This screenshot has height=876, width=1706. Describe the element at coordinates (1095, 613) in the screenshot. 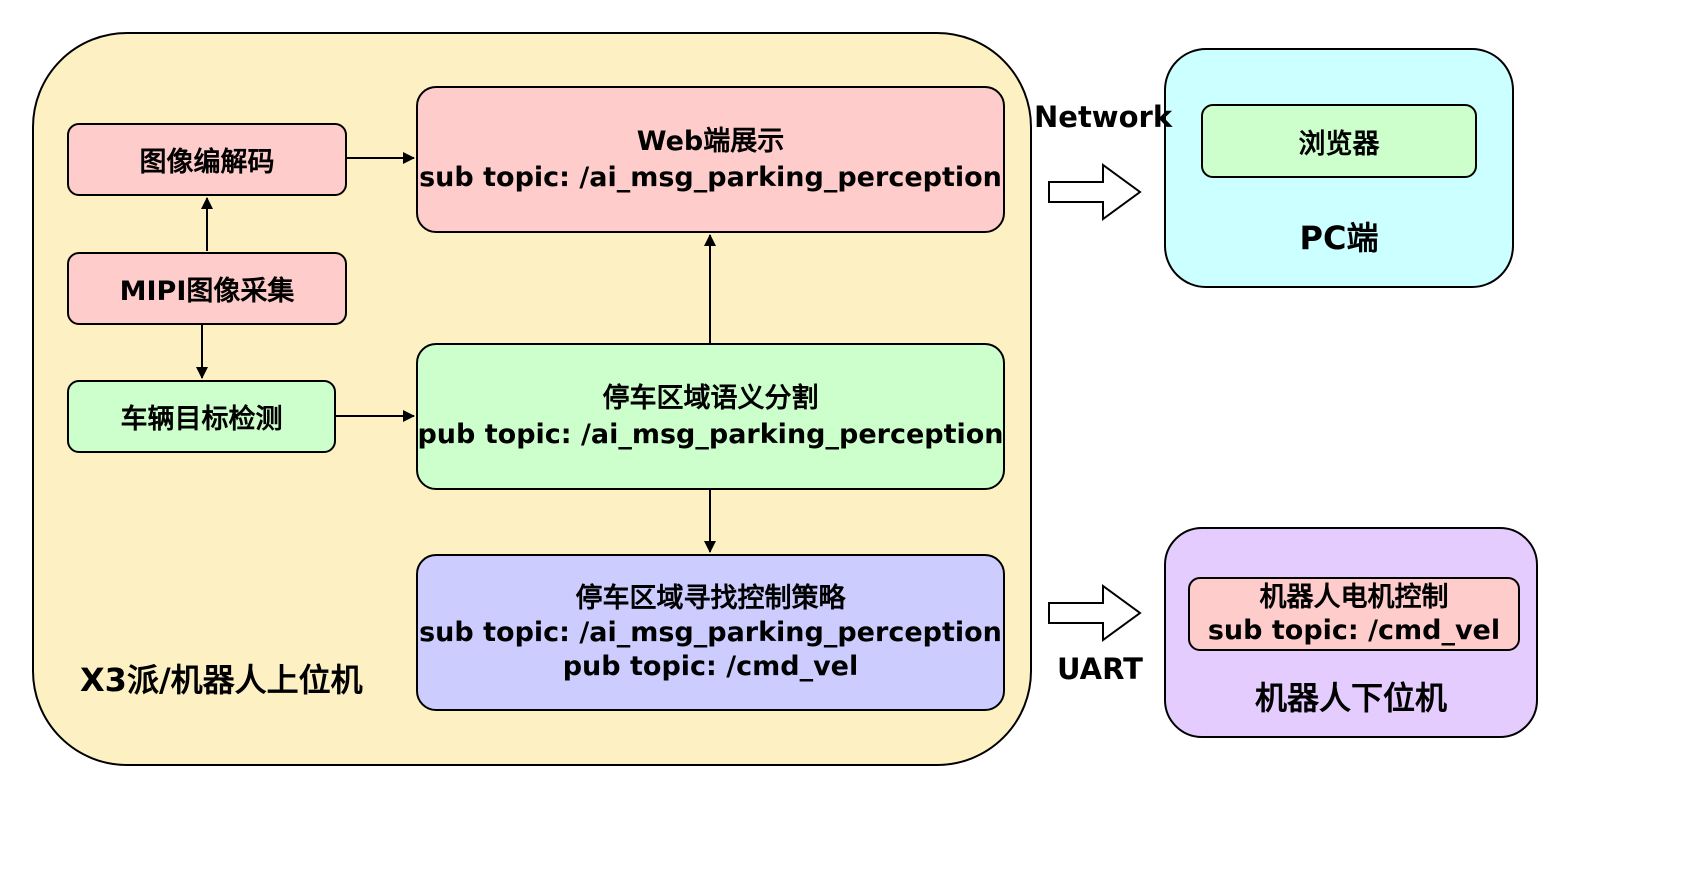

I see `uart-block-arrow` at that location.